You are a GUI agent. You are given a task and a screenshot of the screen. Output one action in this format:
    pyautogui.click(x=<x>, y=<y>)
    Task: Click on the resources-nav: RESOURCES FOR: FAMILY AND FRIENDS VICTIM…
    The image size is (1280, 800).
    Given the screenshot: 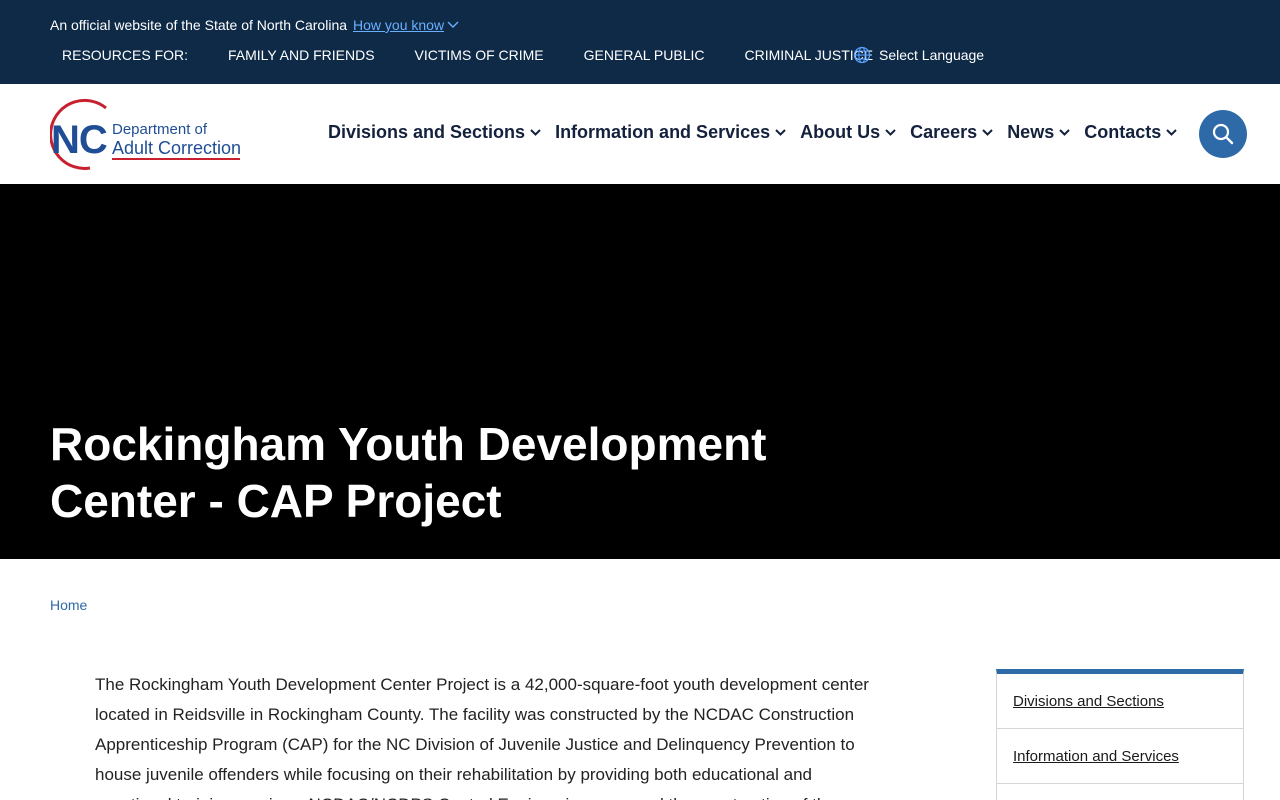 What is the action you would take?
    pyautogui.click(x=487, y=55)
    